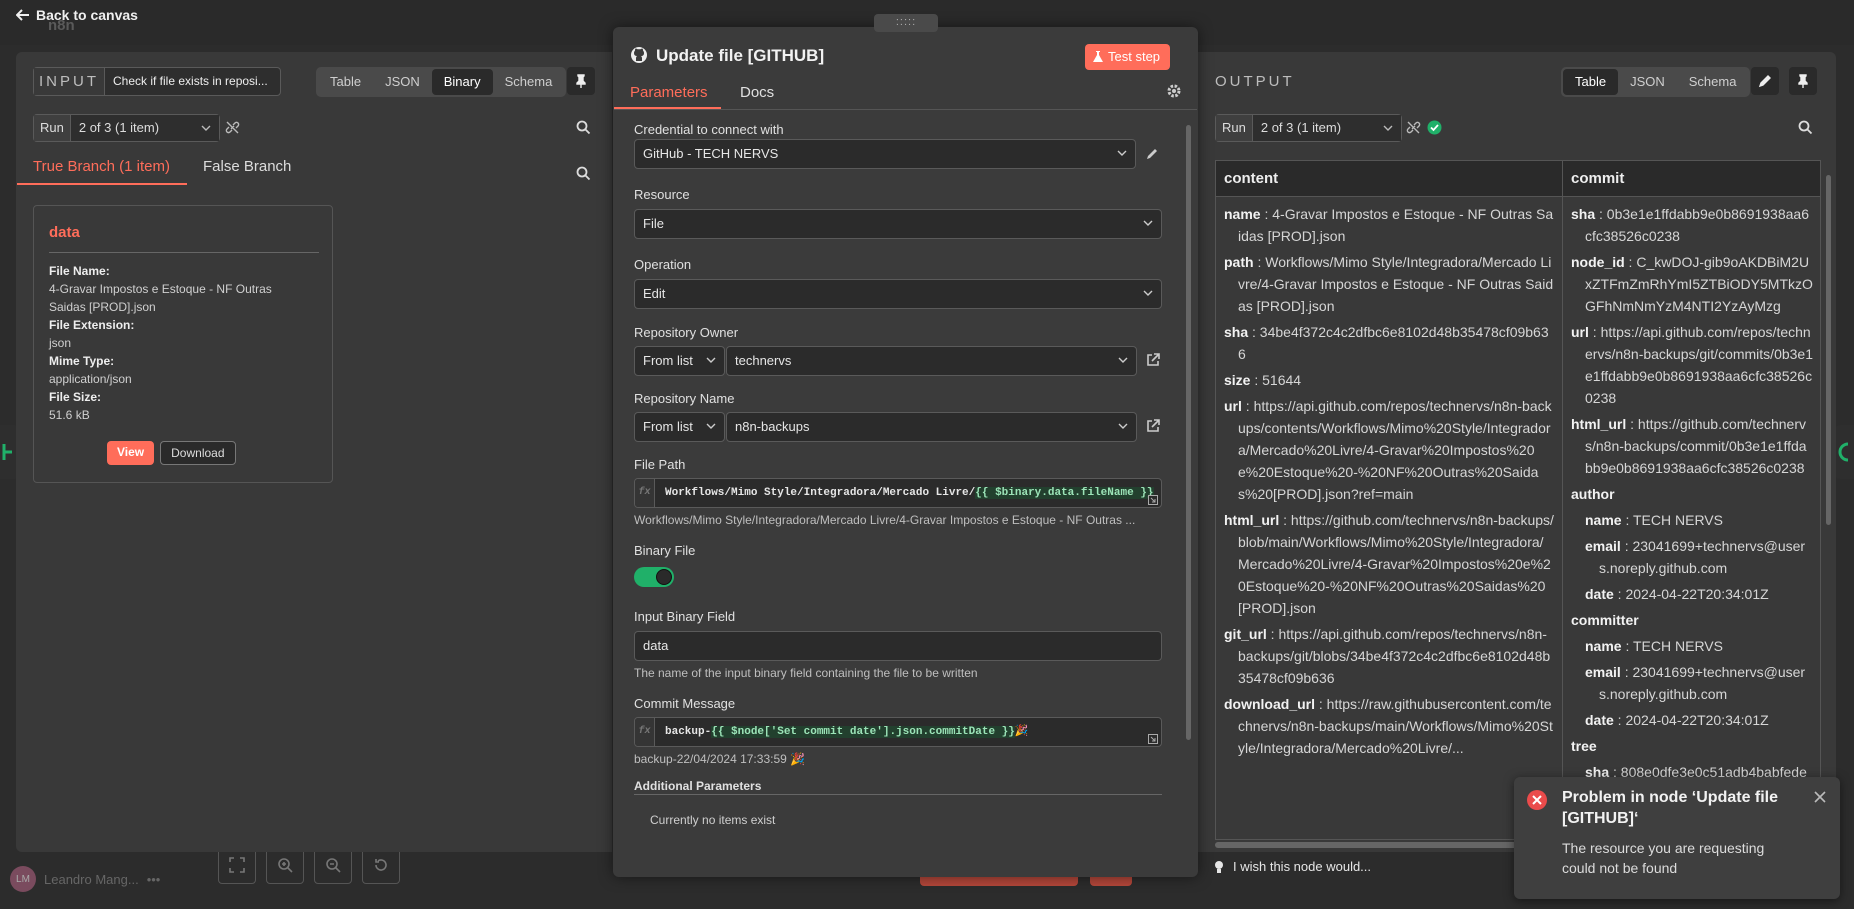 Image resolution: width=1854 pixels, height=909 pixels. I want to click on input-view-switch: Table JSON Binary Schema, so click(441, 82).